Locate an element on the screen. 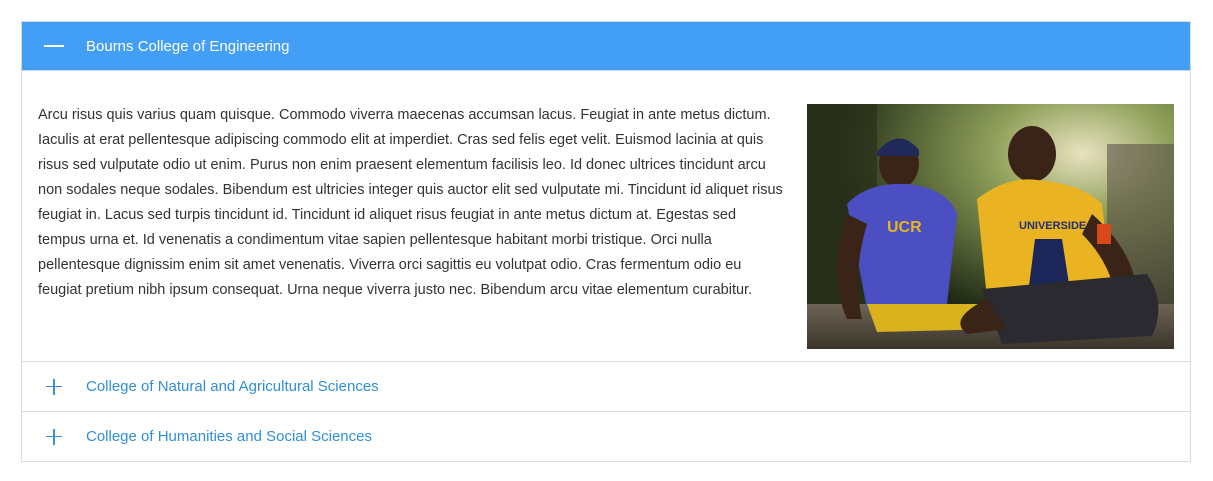 The width and height of the screenshot is (1213, 481). collapse-toggle is located at coordinates (54, 46).